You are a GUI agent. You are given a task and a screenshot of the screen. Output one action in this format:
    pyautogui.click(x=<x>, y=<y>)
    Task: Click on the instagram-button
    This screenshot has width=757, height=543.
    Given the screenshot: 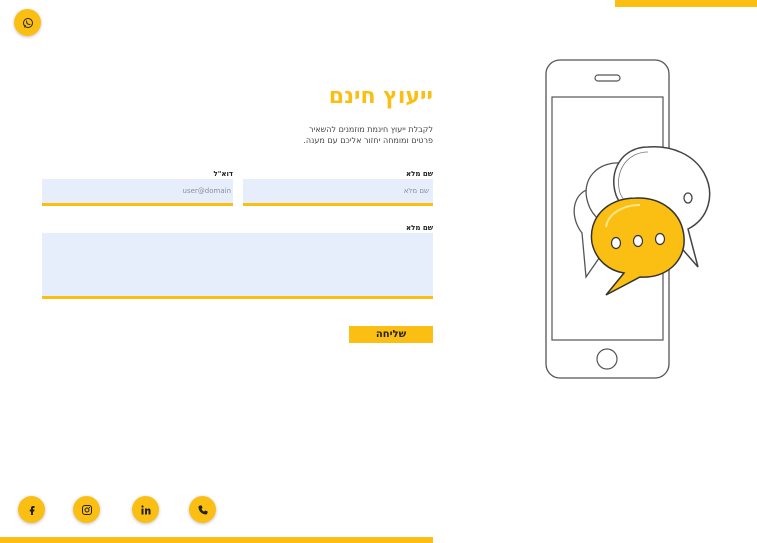 What is the action you would take?
    pyautogui.click(x=86, y=509)
    